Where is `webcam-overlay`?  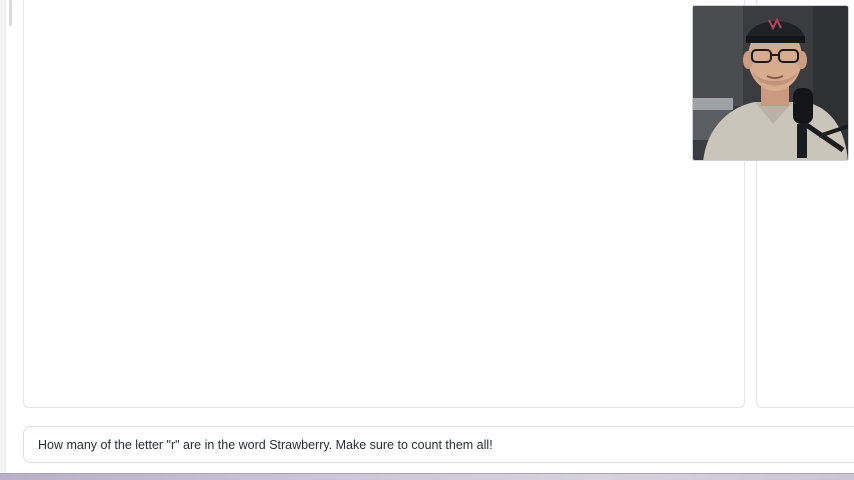
webcam-overlay is located at coordinates (770, 83).